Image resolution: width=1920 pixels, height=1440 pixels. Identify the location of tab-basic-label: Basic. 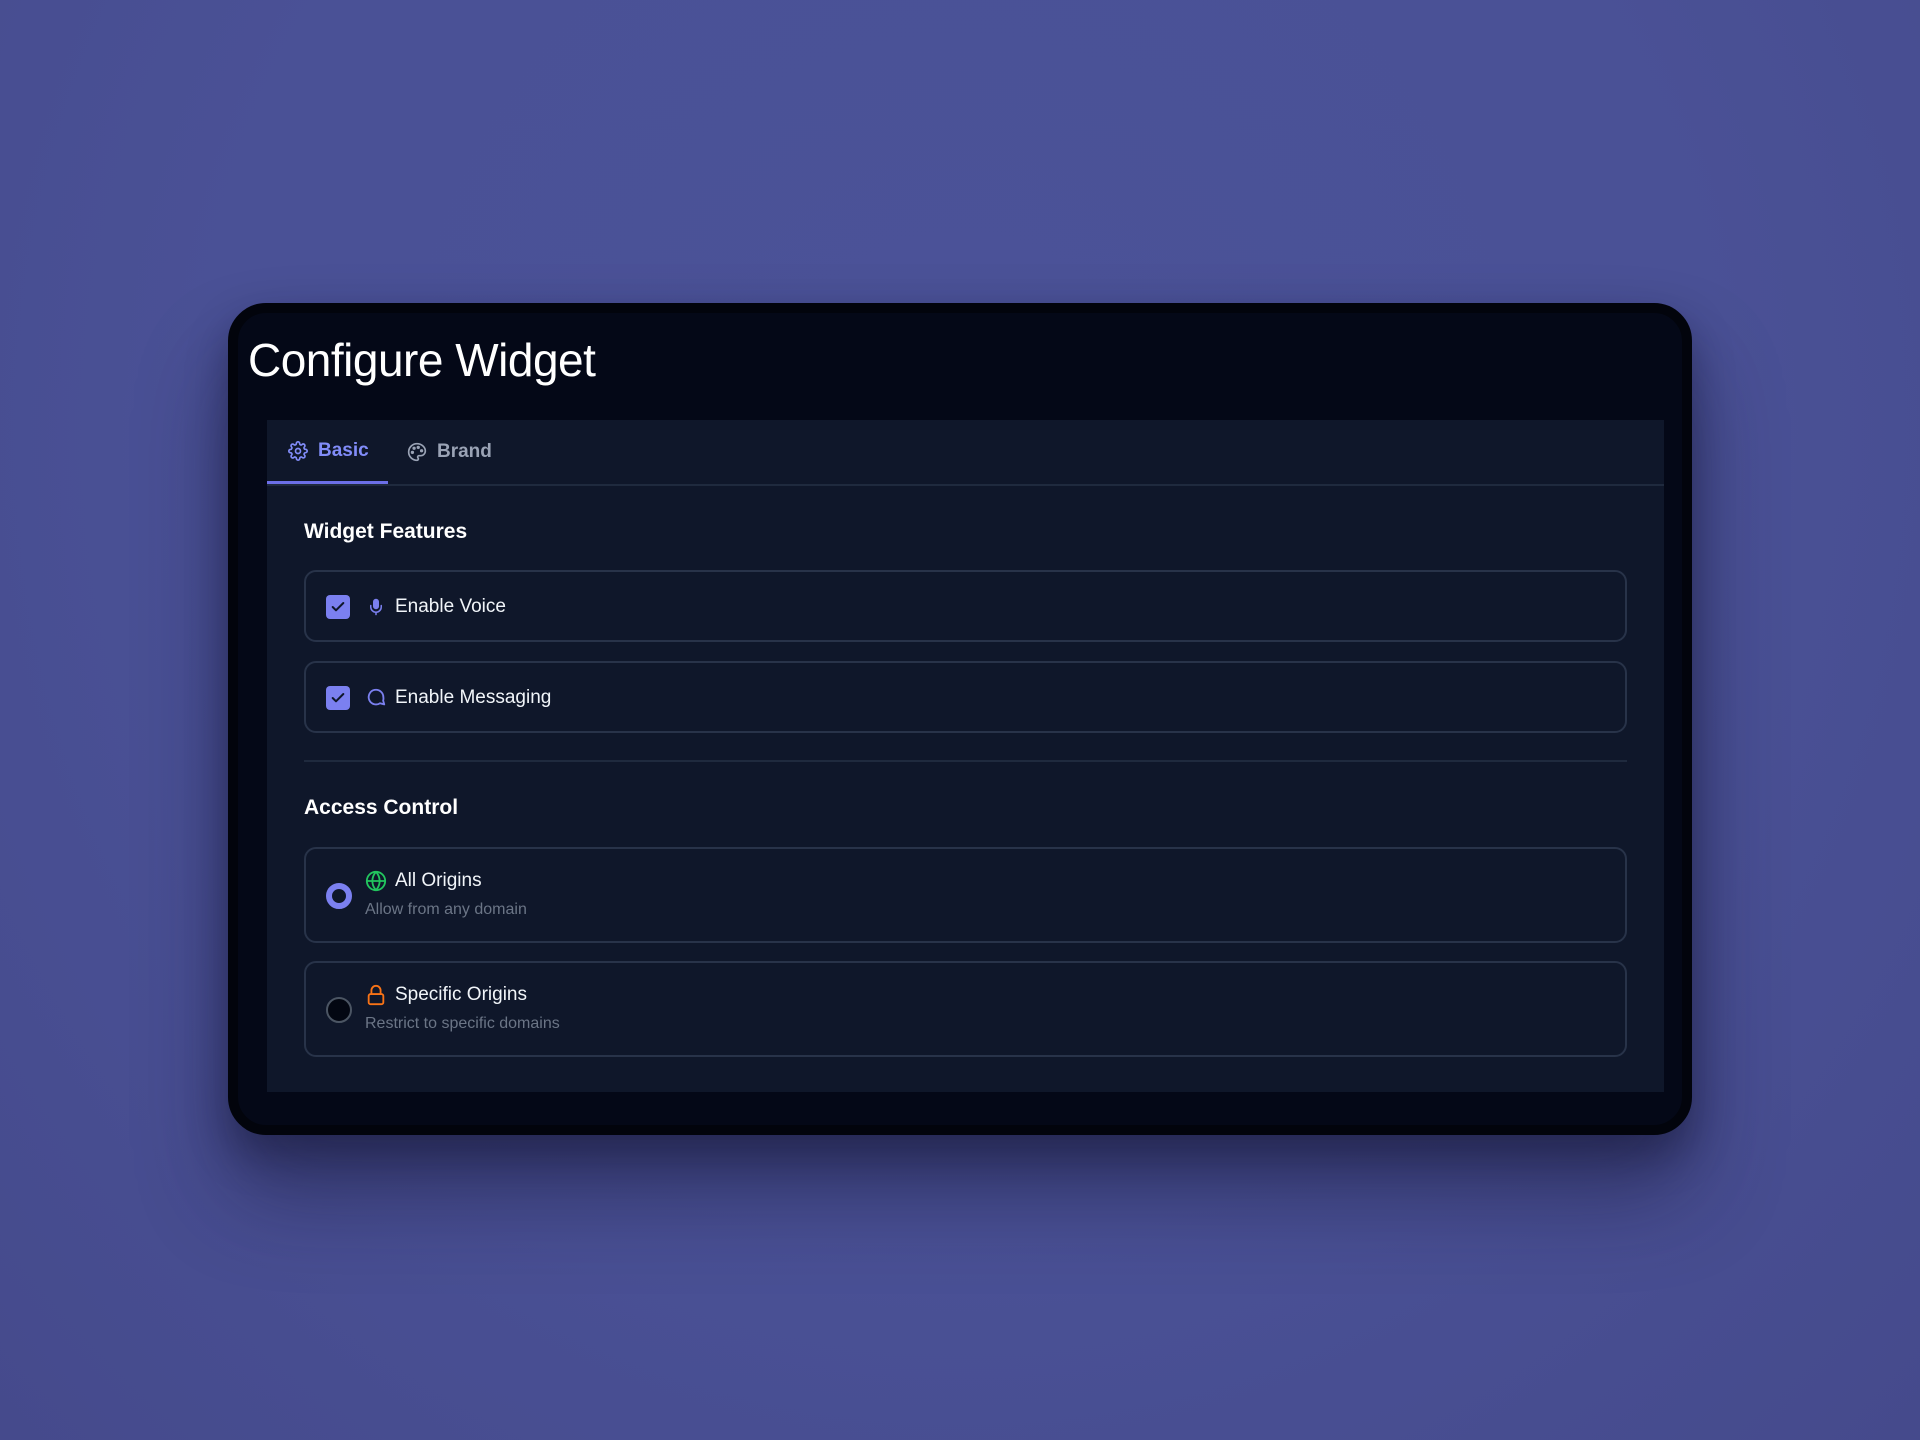
(343, 450).